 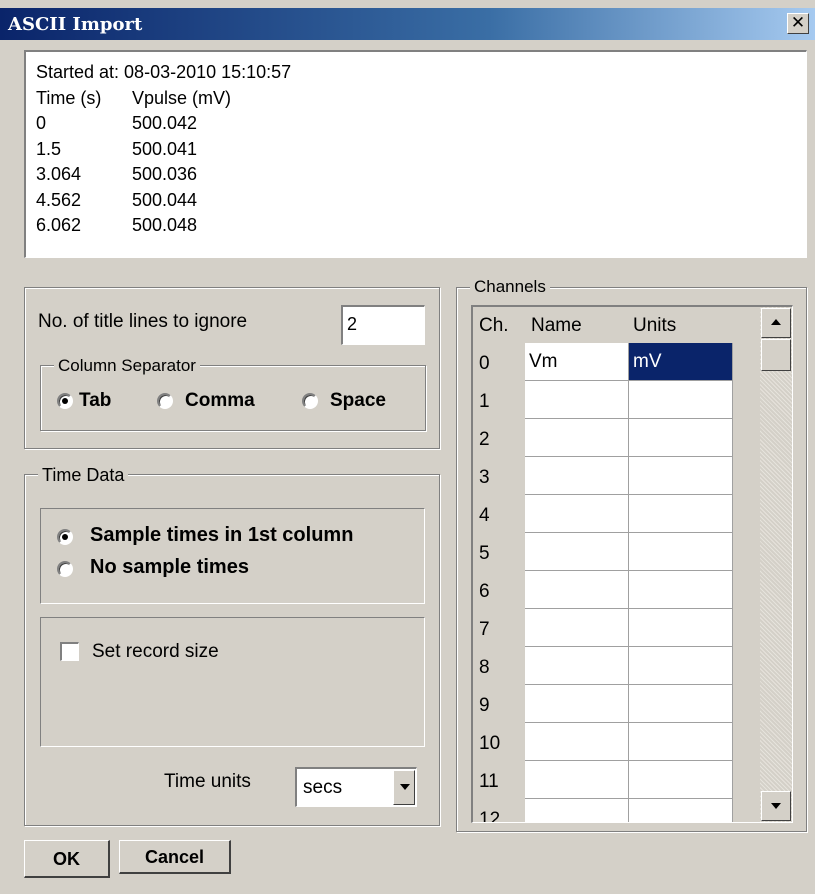 What do you see at coordinates (484, 439) in the screenshot?
I see `channel-number: 2` at bounding box center [484, 439].